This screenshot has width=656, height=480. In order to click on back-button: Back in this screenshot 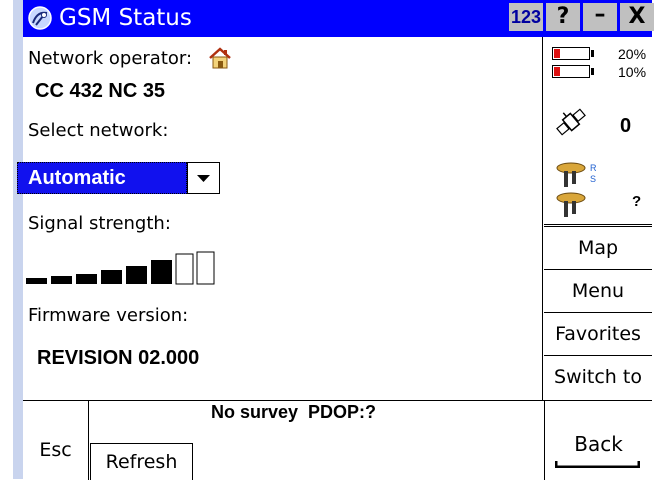, I will do `click(598, 440)`.